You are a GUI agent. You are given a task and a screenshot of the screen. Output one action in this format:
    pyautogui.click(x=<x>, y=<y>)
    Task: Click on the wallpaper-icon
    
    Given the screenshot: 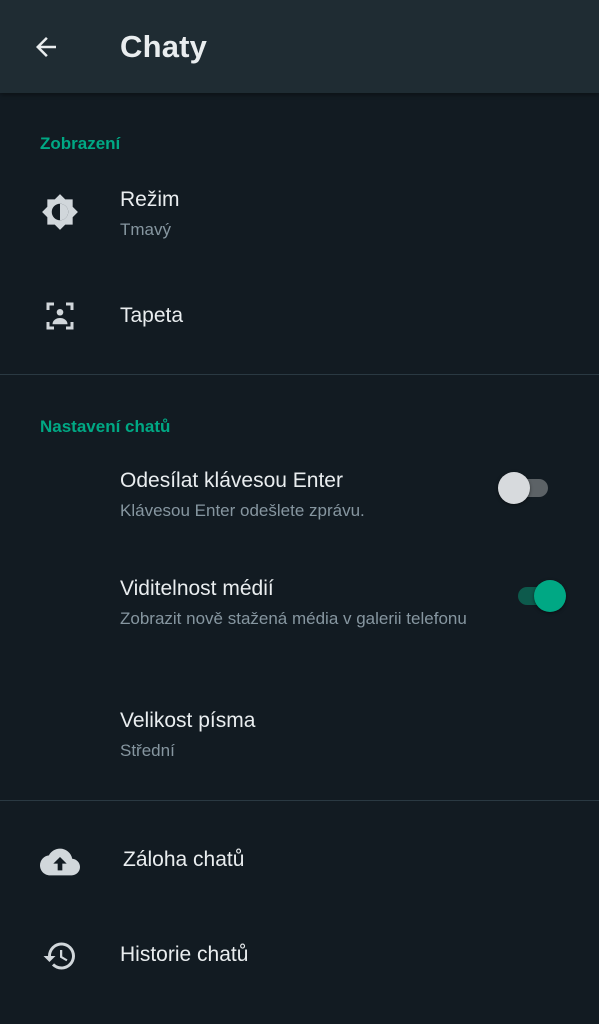 What is the action you would take?
    pyautogui.click(x=60, y=316)
    